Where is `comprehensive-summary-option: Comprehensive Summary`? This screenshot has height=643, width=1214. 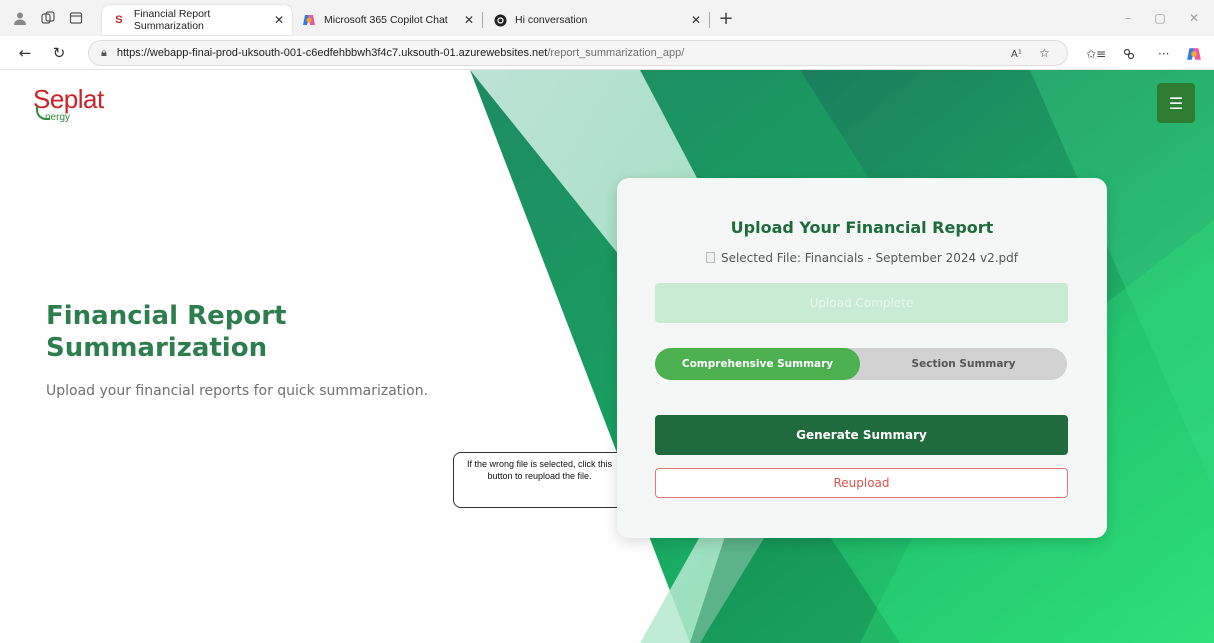 comprehensive-summary-option: Comprehensive Summary is located at coordinates (757, 364).